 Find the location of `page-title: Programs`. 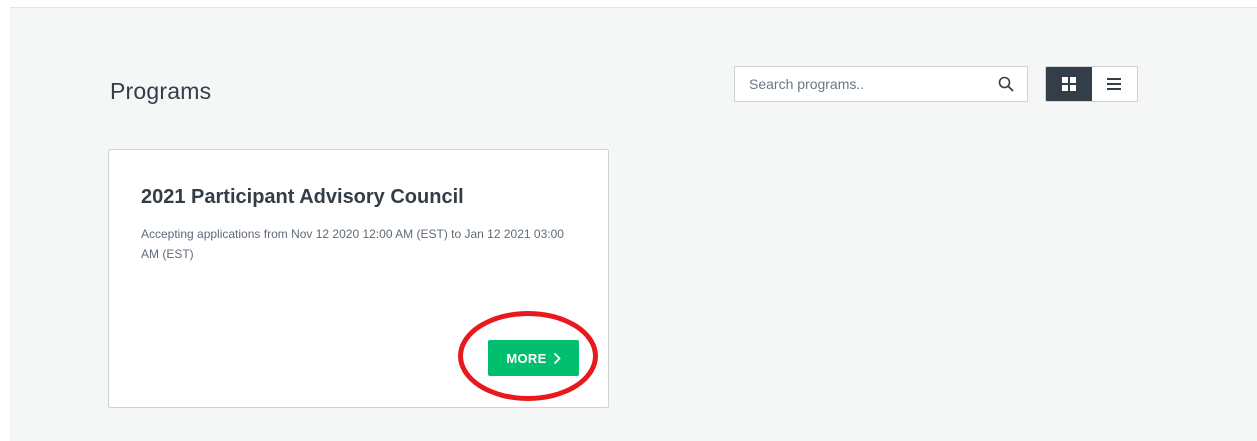

page-title: Programs is located at coordinates (161, 91).